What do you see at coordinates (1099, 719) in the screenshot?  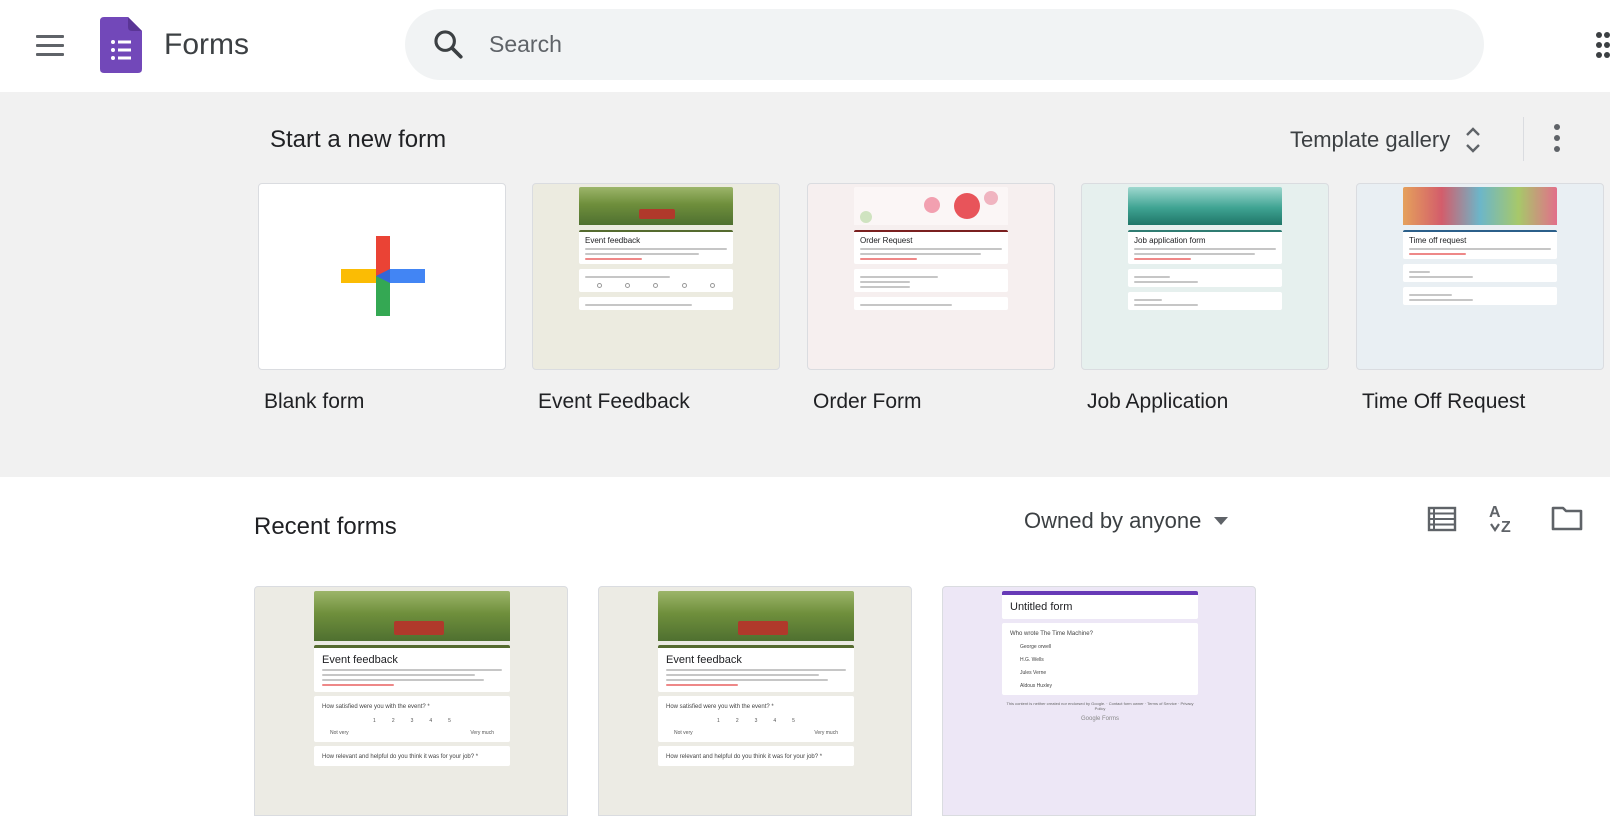 I see `preview-brand: Google Forms` at bounding box center [1099, 719].